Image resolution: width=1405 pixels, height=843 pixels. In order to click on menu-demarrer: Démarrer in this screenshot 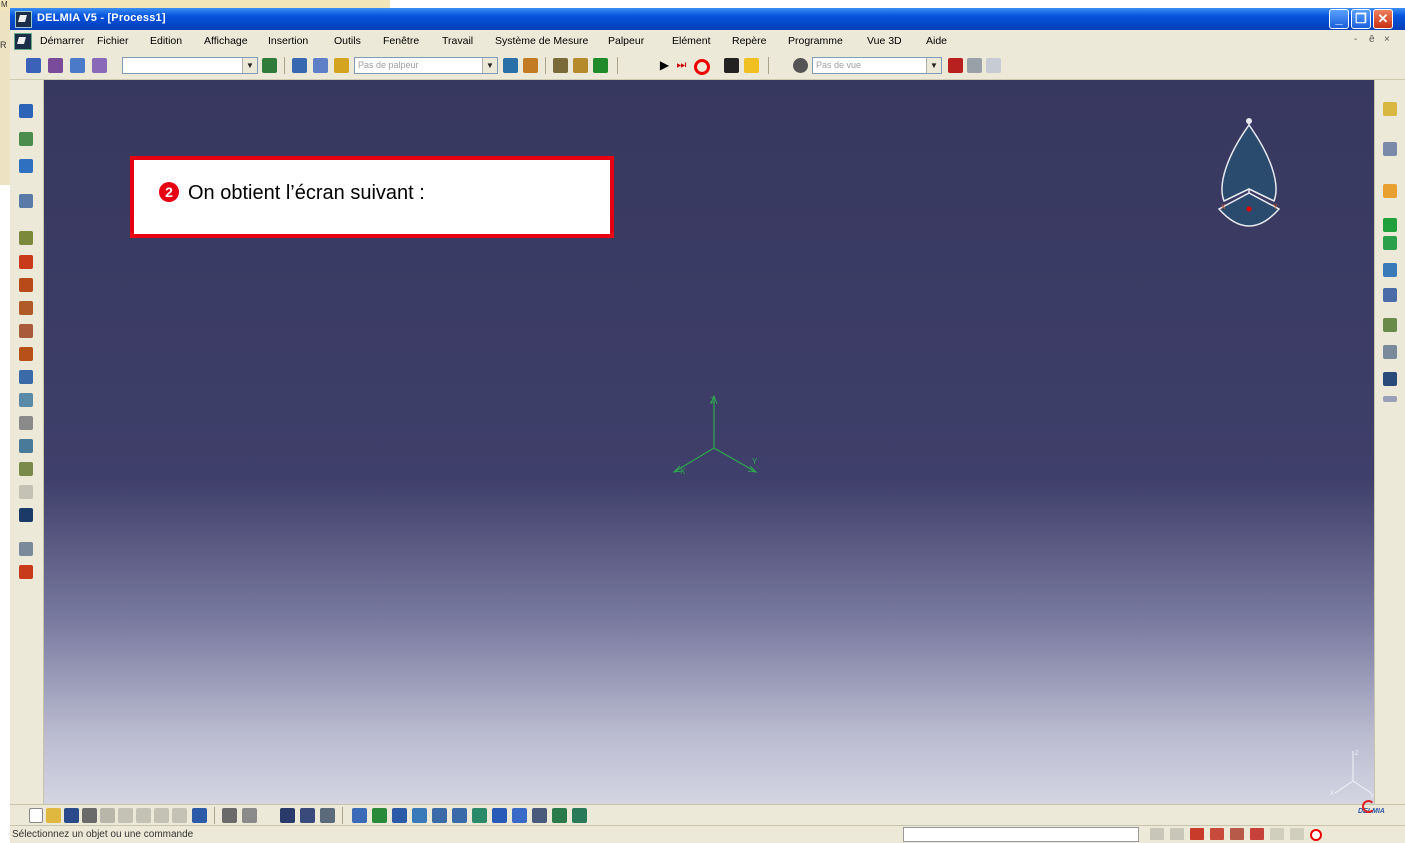, I will do `click(62, 41)`.